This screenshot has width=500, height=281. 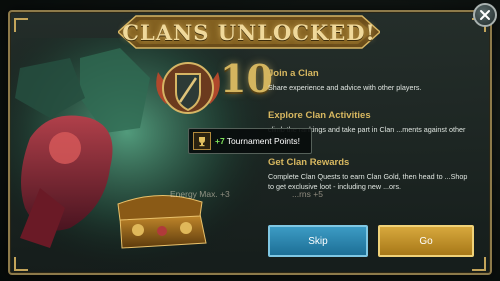 What do you see at coordinates (426, 241) in the screenshot?
I see `go-button: Go` at bounding box center [426, 241].